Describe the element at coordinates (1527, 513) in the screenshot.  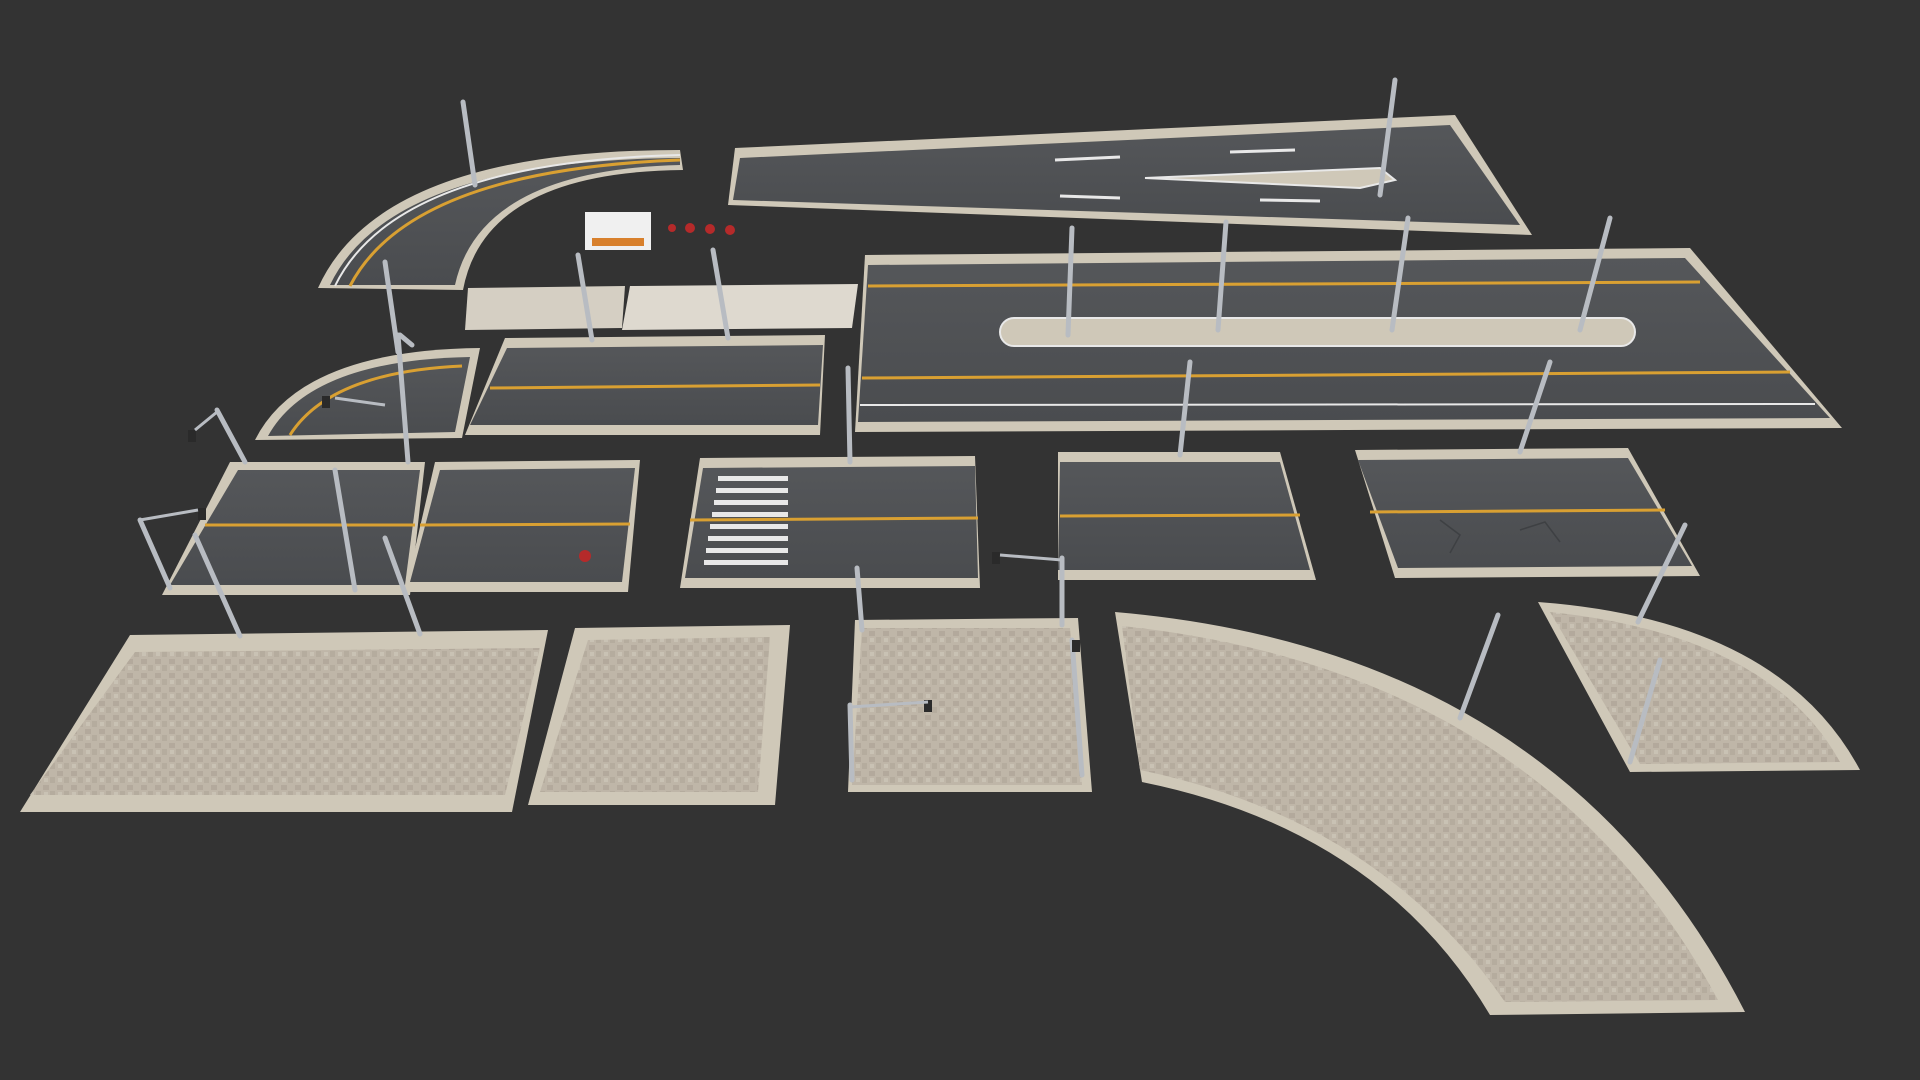
I see `straight-road-cracked` at that location.